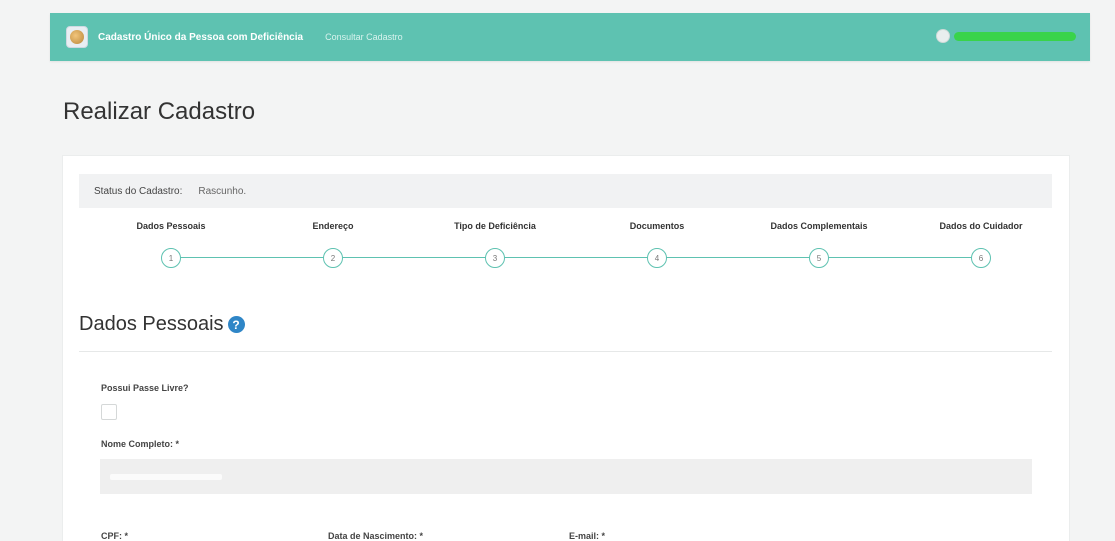 The image size is (1115, 541). Describe the element at coordinates (565, 351) in the screenshot. I see `section-divider` at that location.